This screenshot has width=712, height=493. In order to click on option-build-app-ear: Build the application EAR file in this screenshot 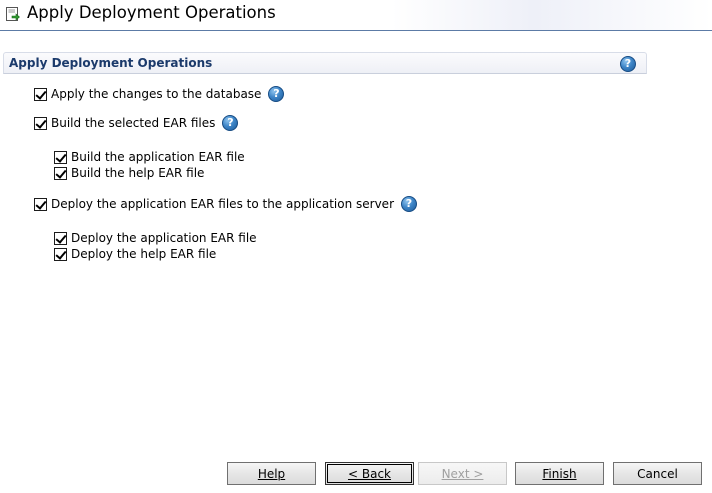, I will do `click(149, 157)`.